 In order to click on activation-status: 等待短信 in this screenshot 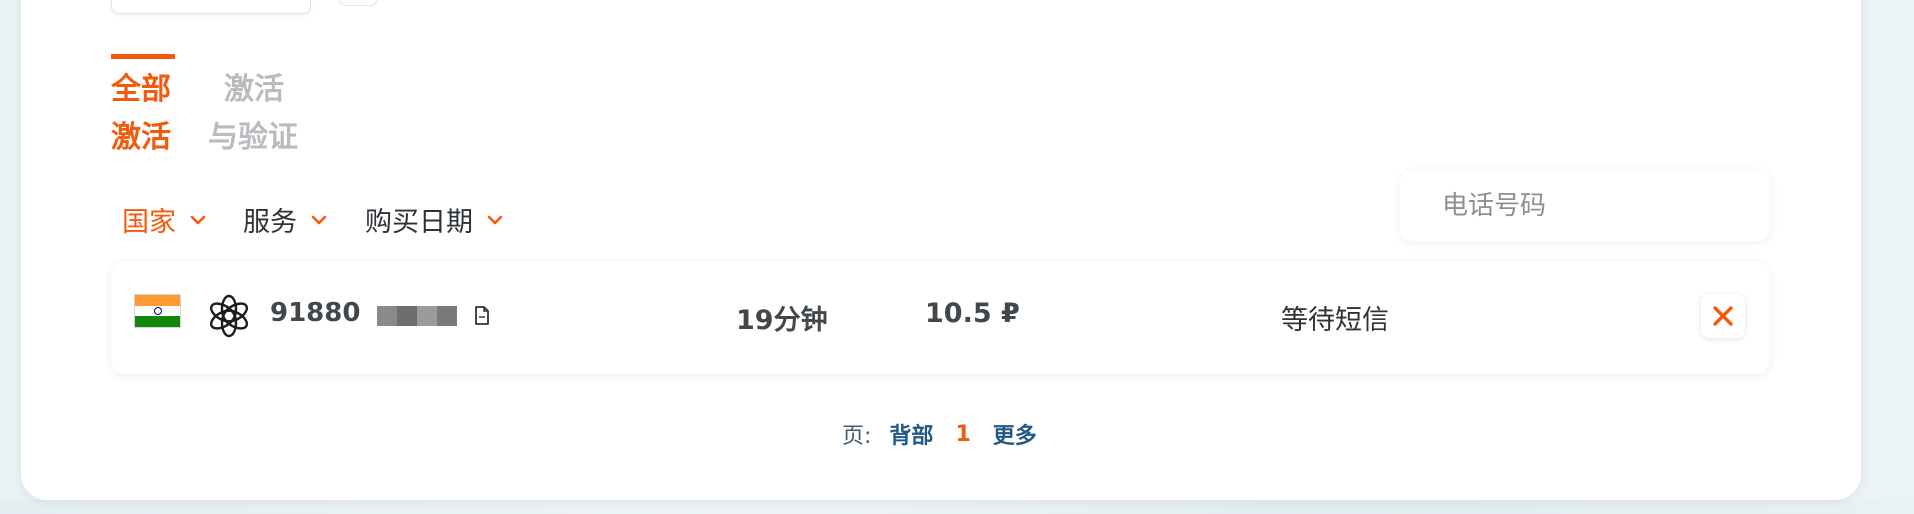, I will do `click(1335, 320)`.